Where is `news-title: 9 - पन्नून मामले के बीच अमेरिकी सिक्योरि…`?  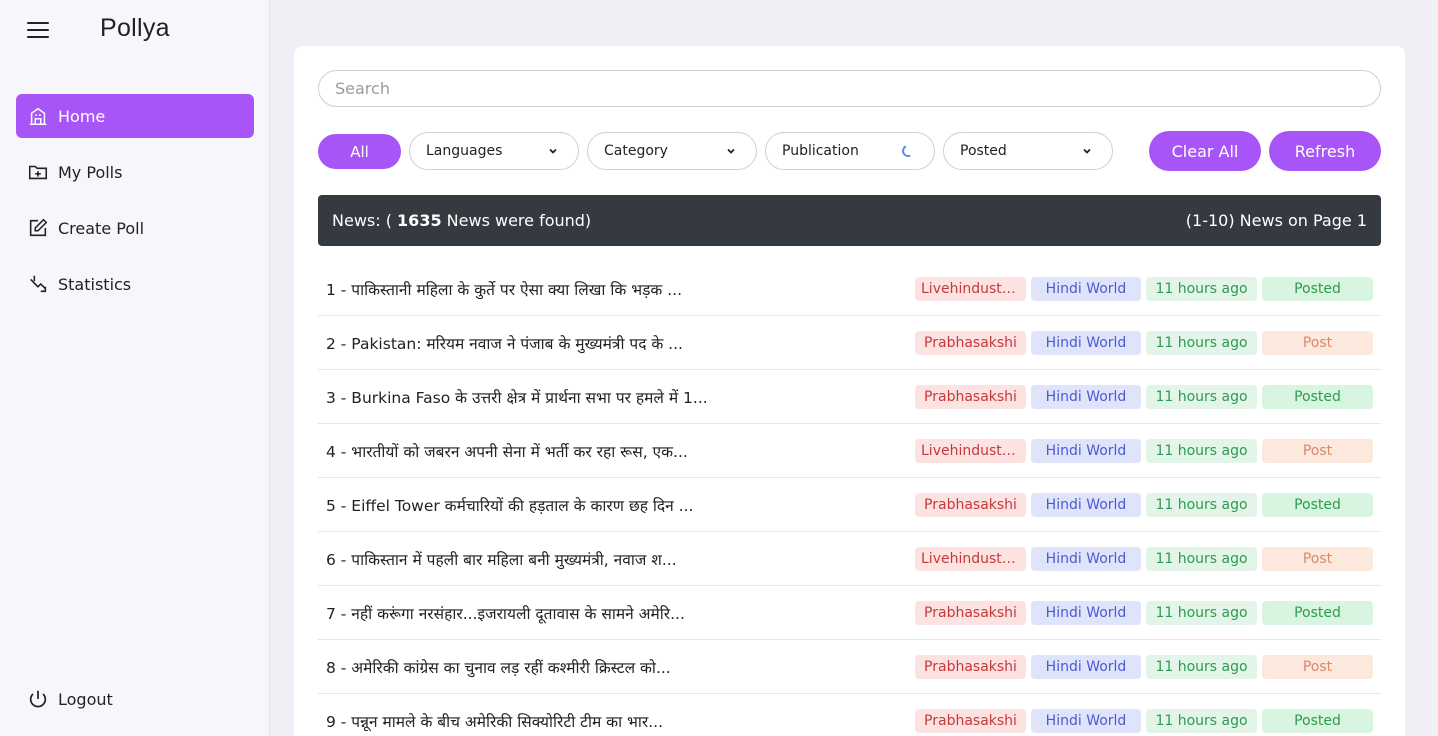 news-title: 9 - पन्नून मामले के बीच अमेरिकी सिक्योरि… is located at coordinates (538, 721).